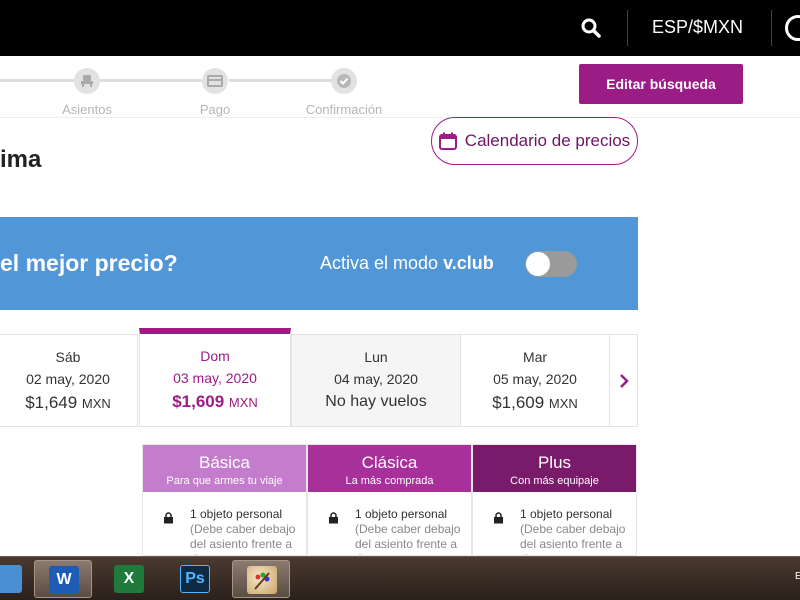 The width and height of the screenshot is (800, 600). I want to click on word-icon: W, so click(64, 580).